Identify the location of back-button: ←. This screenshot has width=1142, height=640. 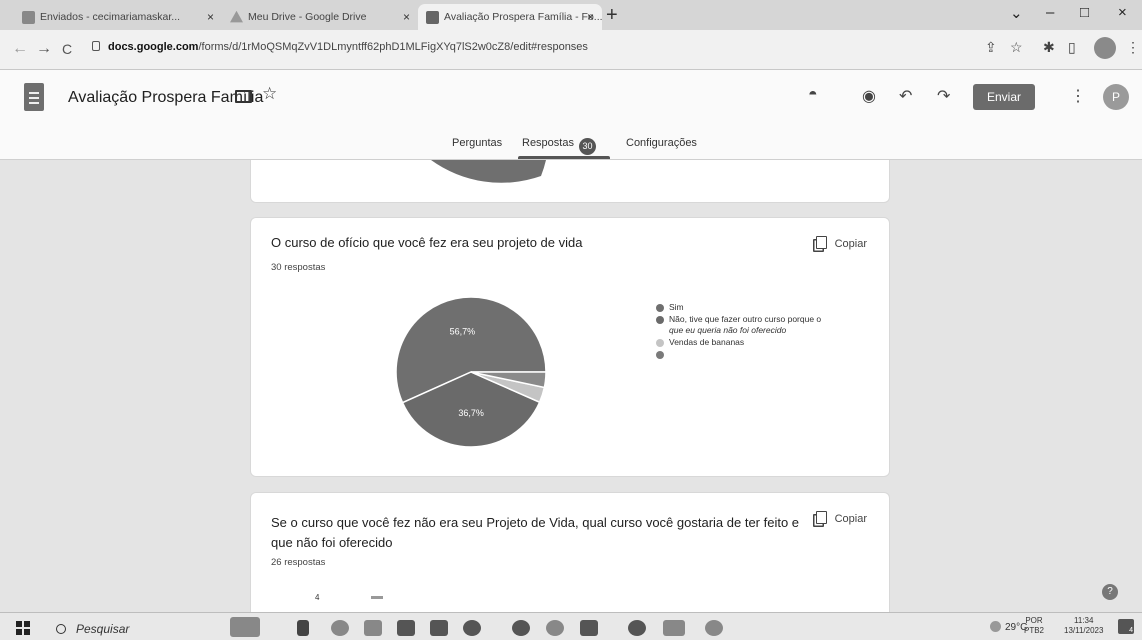
(20, 49).